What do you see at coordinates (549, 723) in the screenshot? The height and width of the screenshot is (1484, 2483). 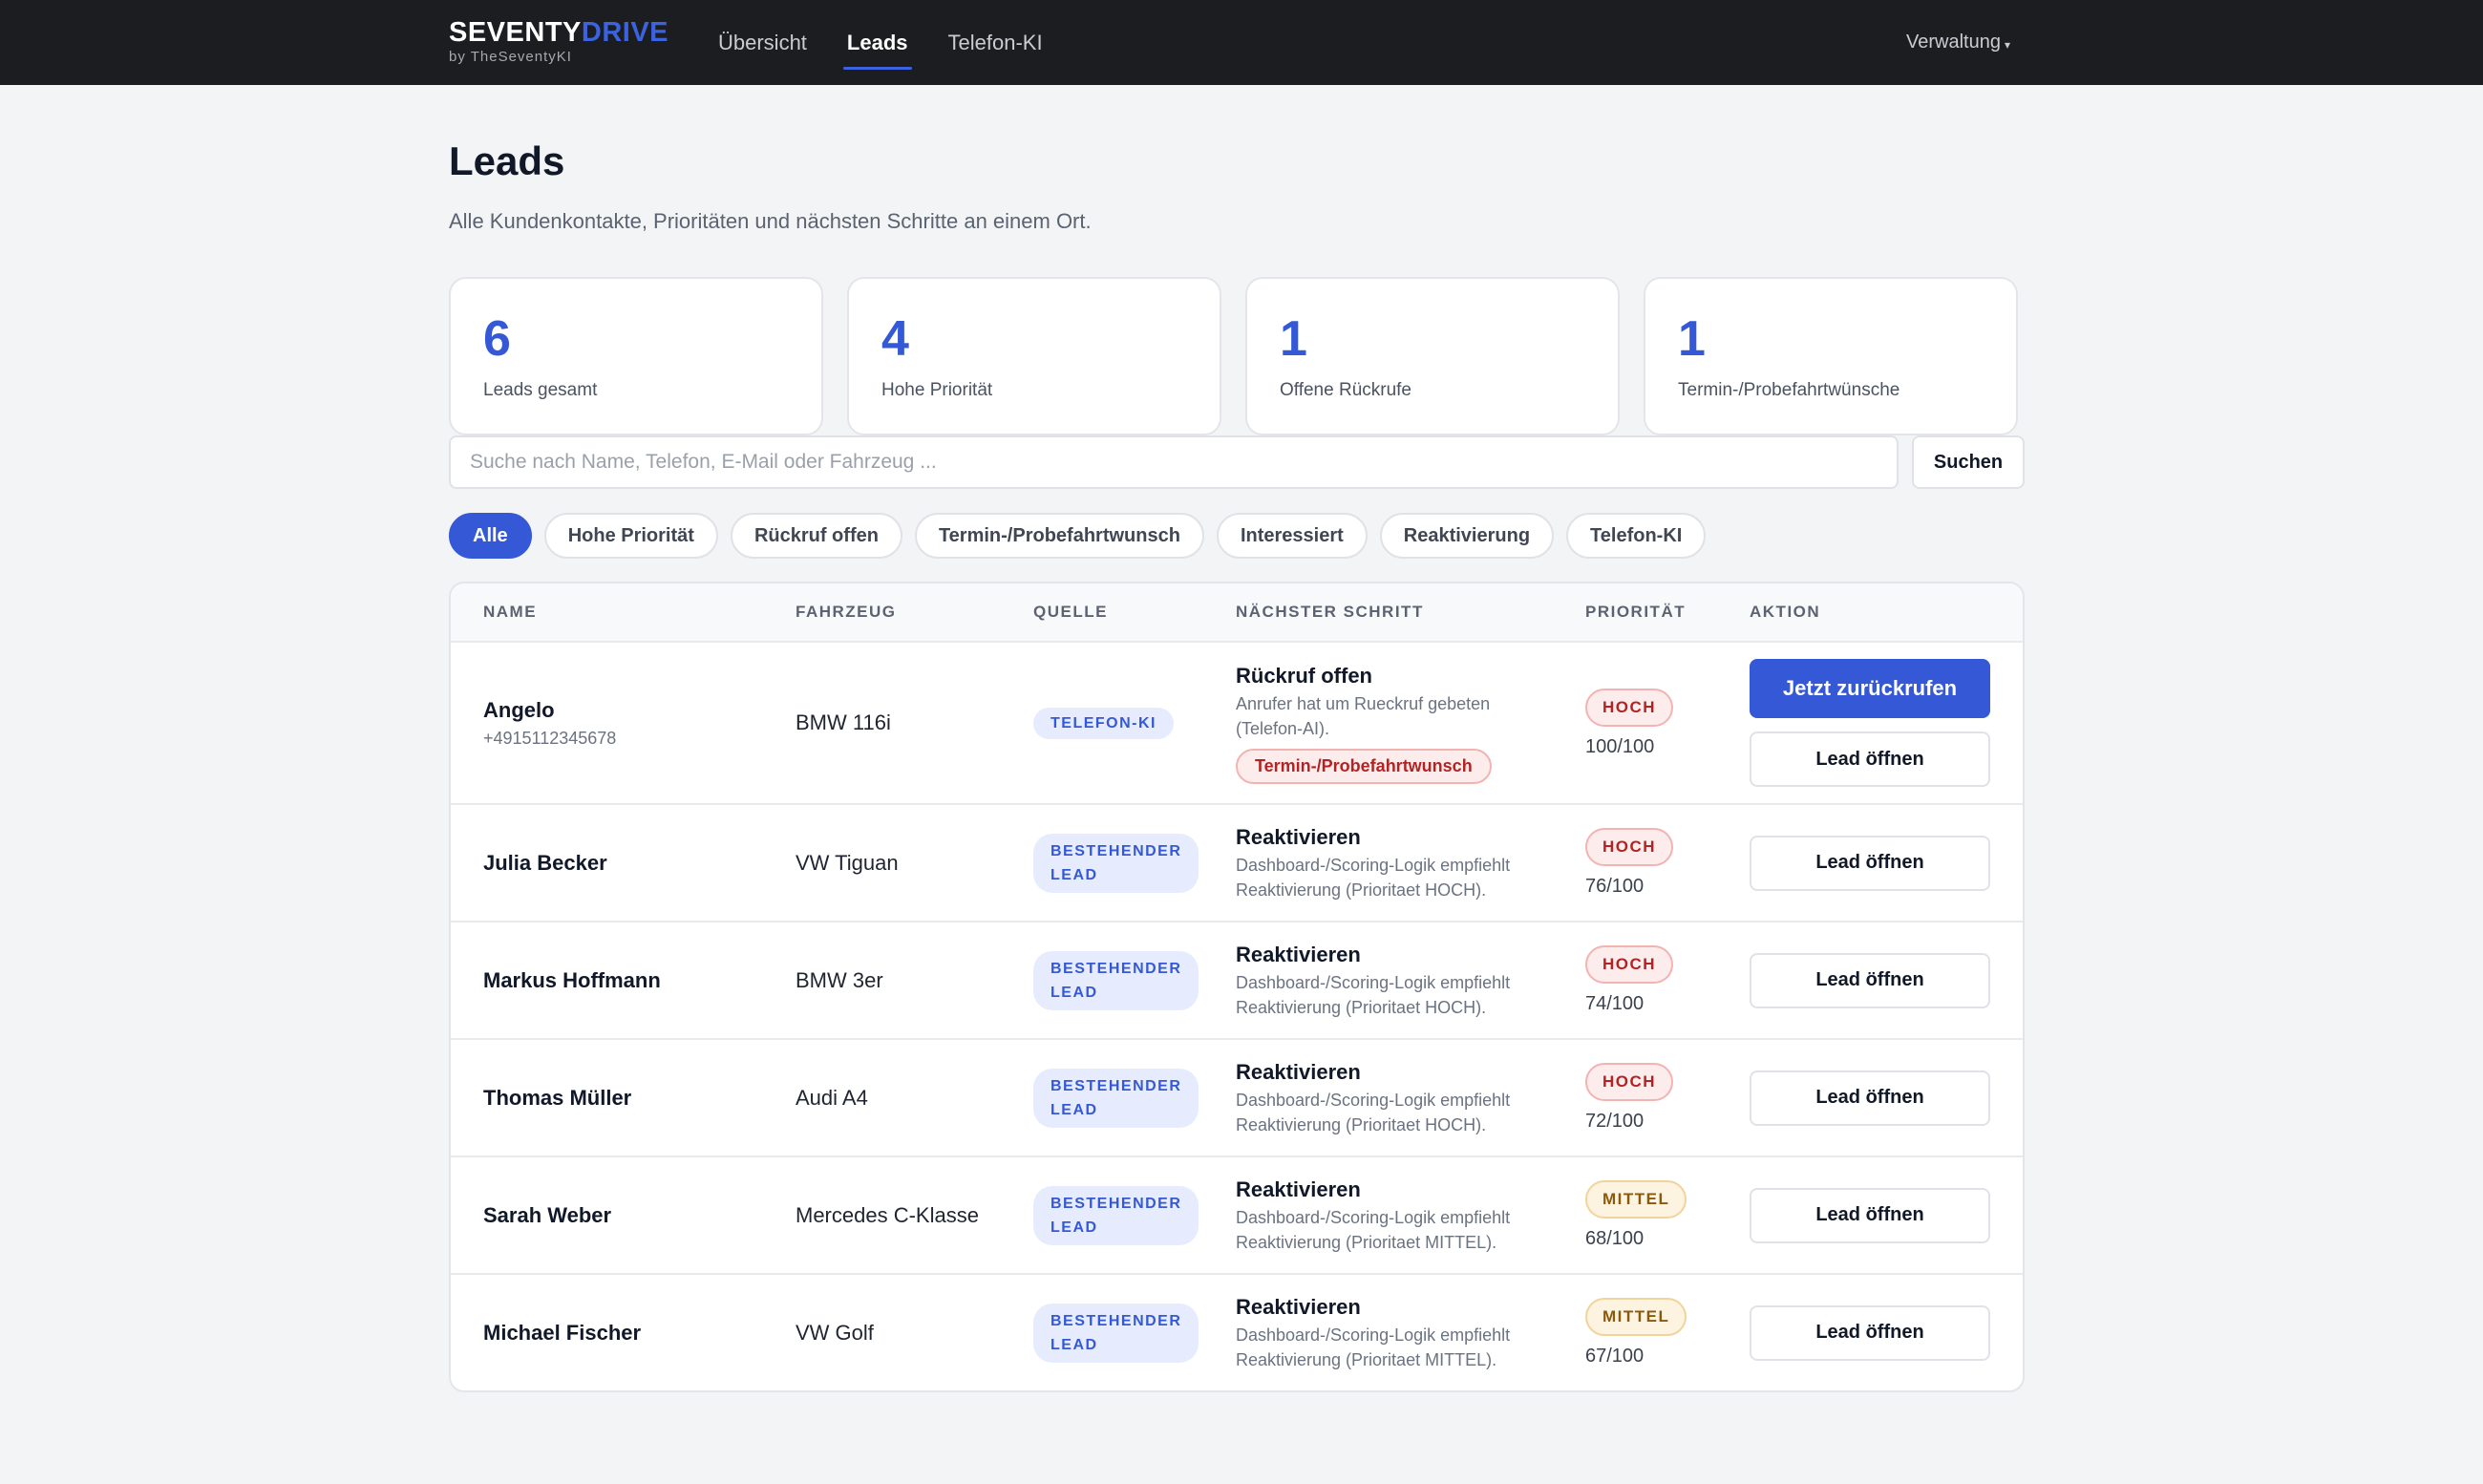 I see `lead-name-cell: Angelo +4915112345678` at bounding box center [549, 723].